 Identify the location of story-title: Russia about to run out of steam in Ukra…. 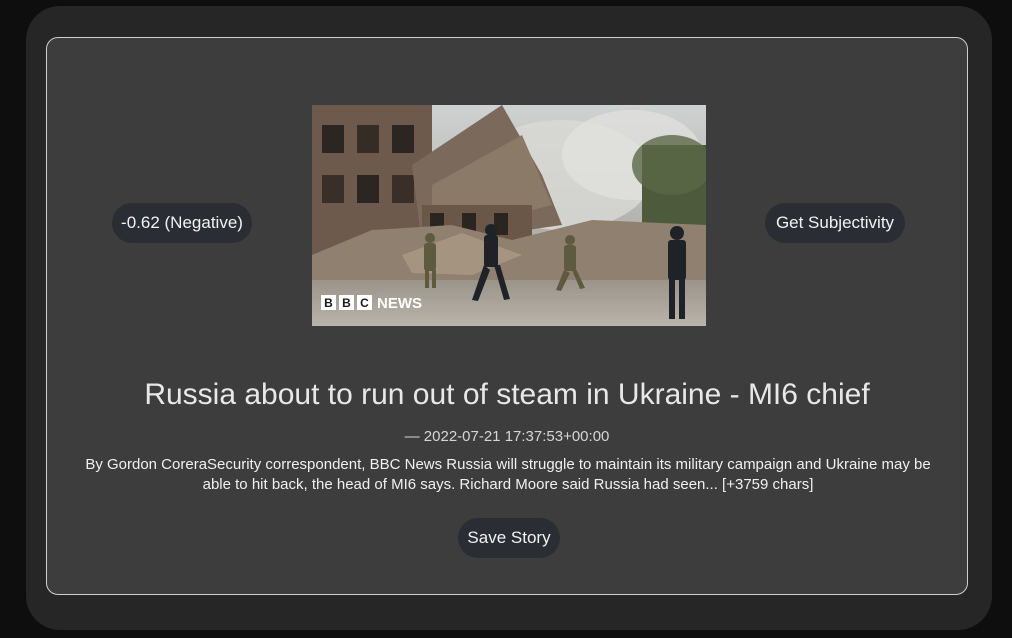
(507, 394).